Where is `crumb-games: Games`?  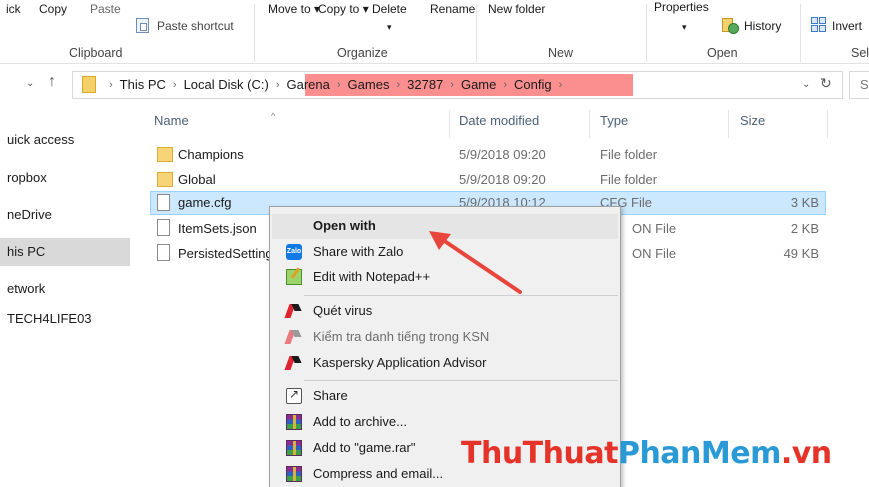
crumb-games: Games is located at coordinates (369, 84).